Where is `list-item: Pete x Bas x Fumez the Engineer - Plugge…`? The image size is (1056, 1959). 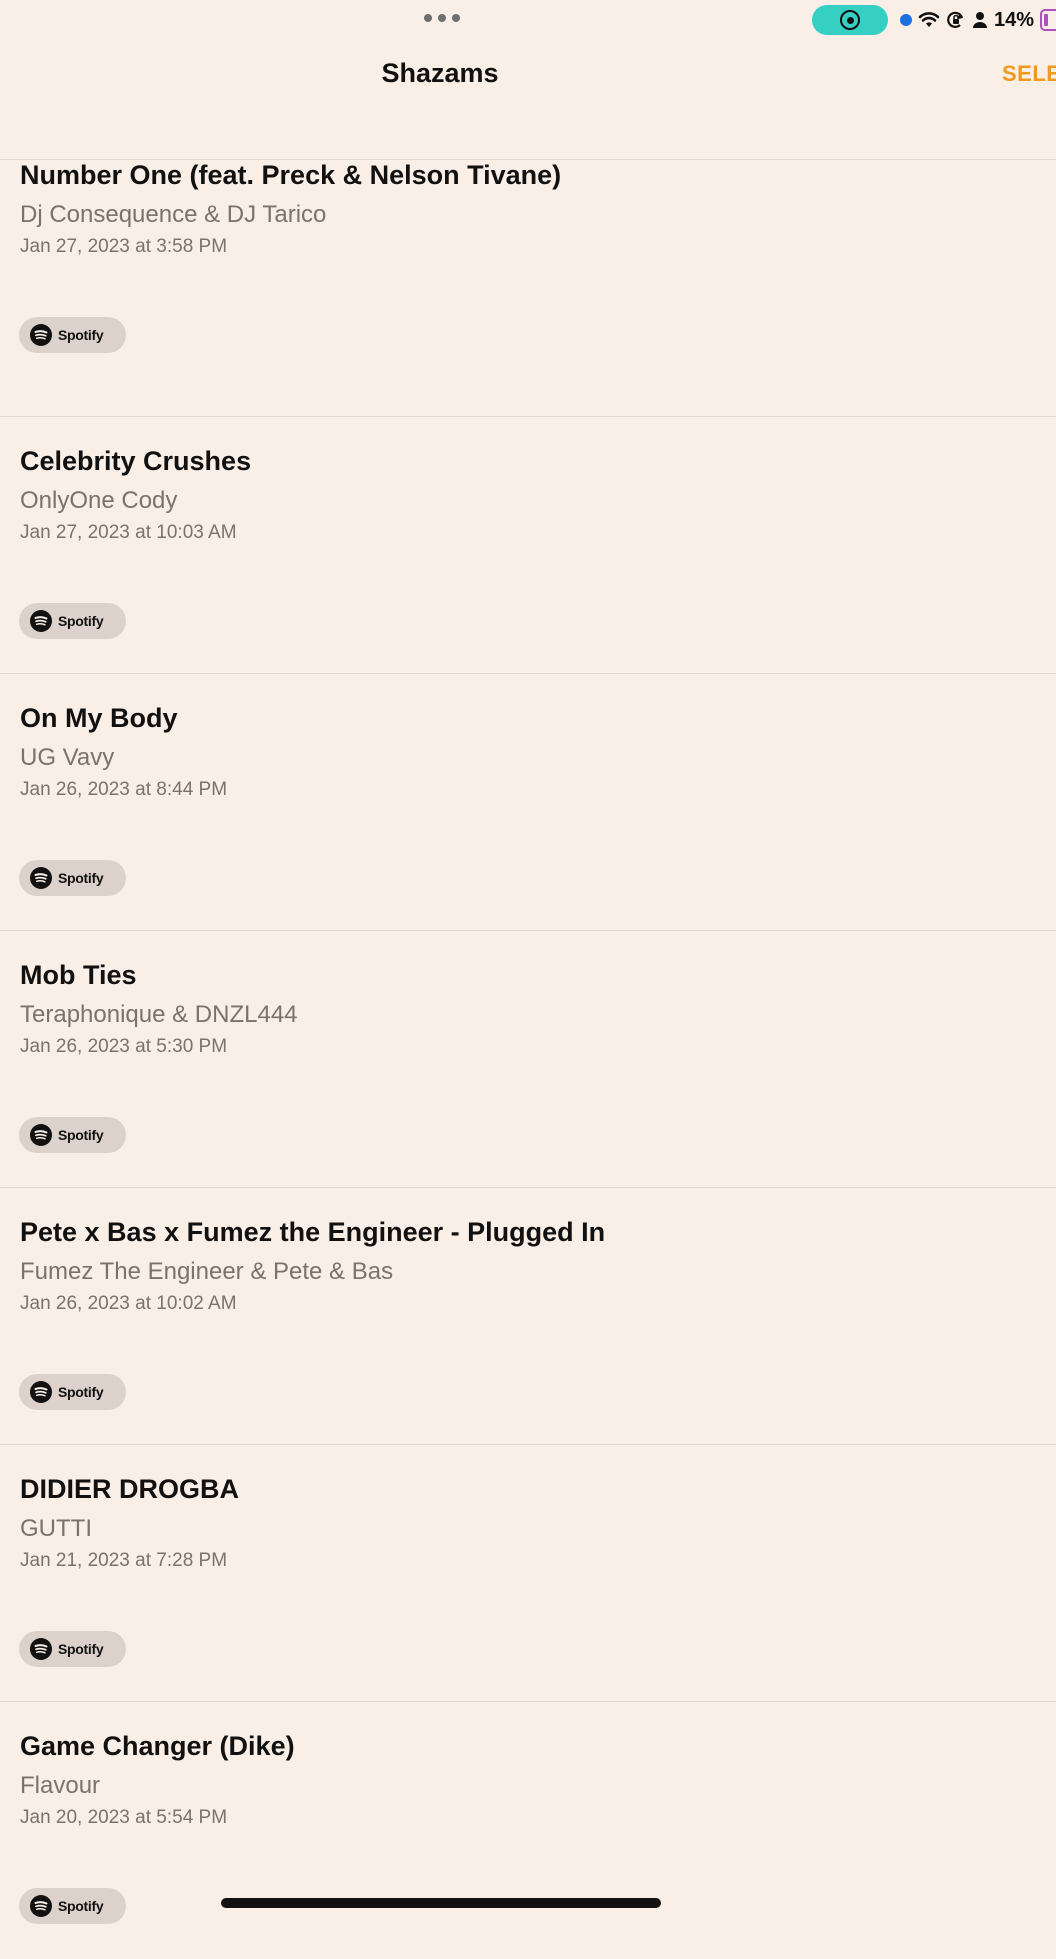
list-item: Pete x Bas x Fumez the Engineer - Plugge… is located at coordinates (528, 1316).